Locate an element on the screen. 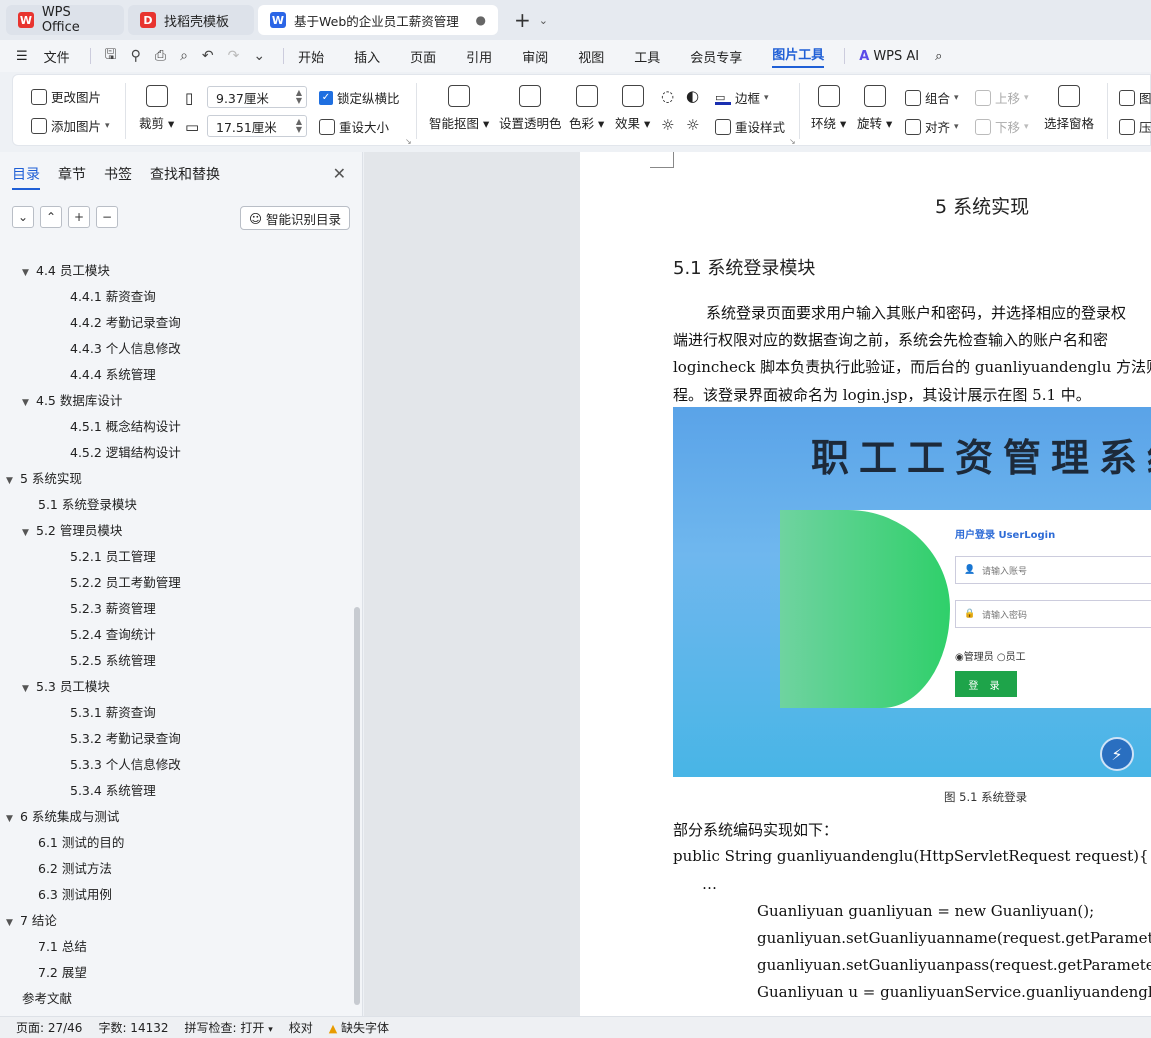 This screenshot has height=1038, width=1151. word-count: 字数: 14132 is located at coordinates (133, 1027).